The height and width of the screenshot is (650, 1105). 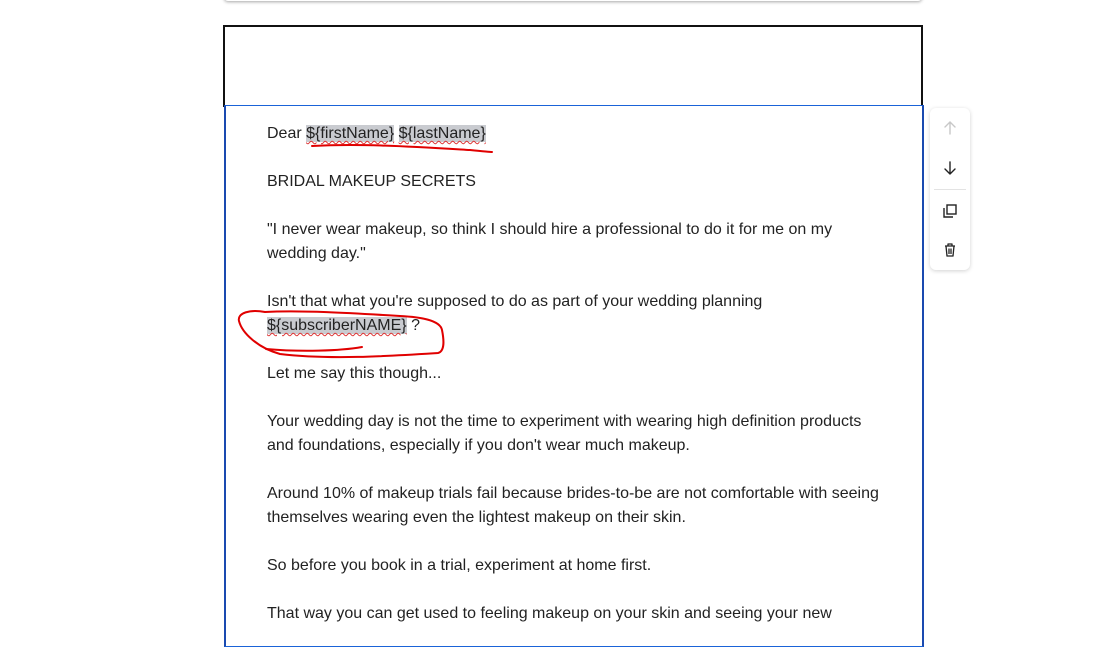 What do you see at coordinates (573, 66) in the screenshot?
I see `email-header-block` at bounding box center [573, 66].